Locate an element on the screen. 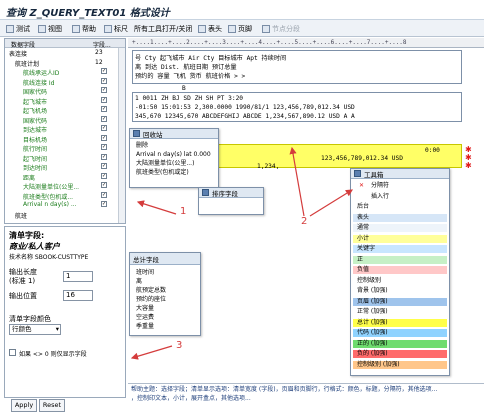 Image resolution: width=484 pixels, height=412 pixels. toolbox-item: 负的 (加强) is located at coordinates (400, 354).